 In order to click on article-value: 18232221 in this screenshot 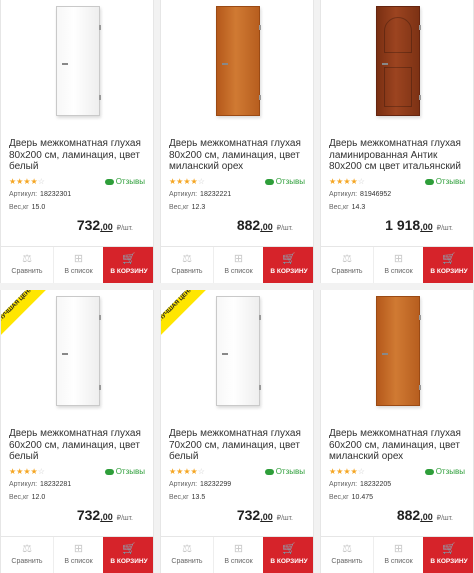, I will do `click(216, 194)`.